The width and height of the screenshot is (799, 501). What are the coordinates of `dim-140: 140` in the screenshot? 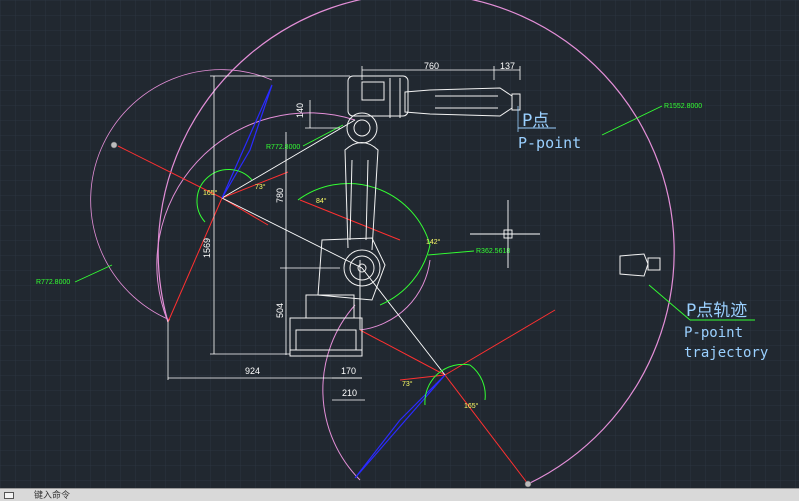 It's located at (300, 110).